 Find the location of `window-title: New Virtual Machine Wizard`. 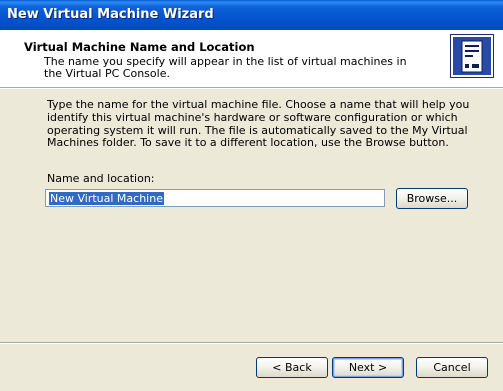

window-title: New Virtual Machine Wizard is located at coordinates (110, 14).